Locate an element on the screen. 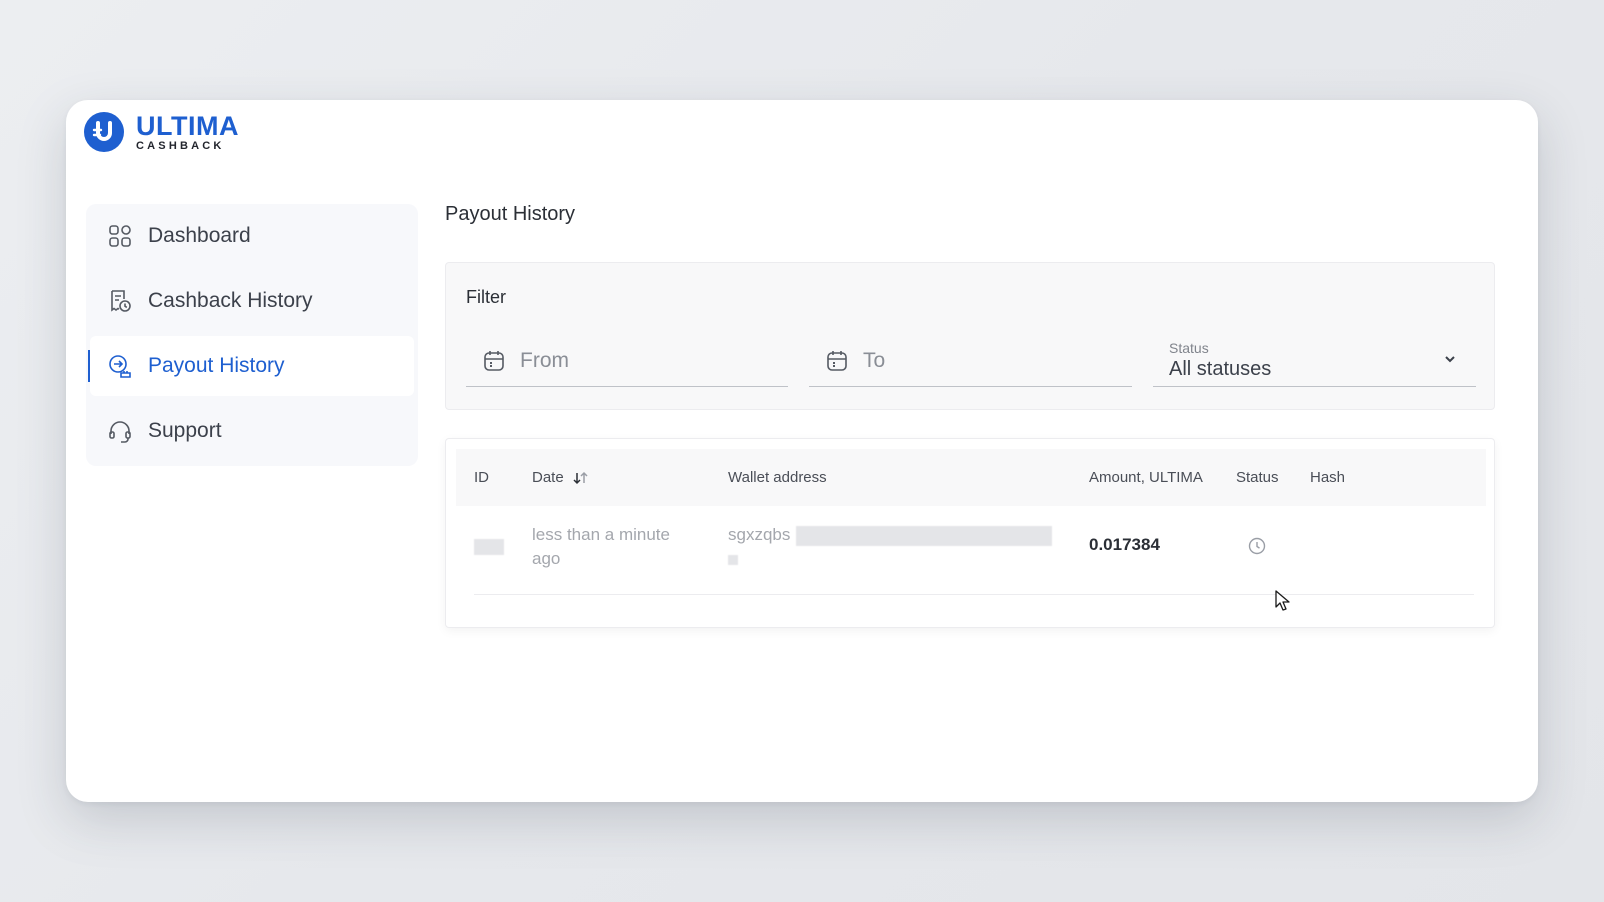 The image size is (1604, 902). sidebar-item-label: Cashback History is located at coordinates (230, 300).